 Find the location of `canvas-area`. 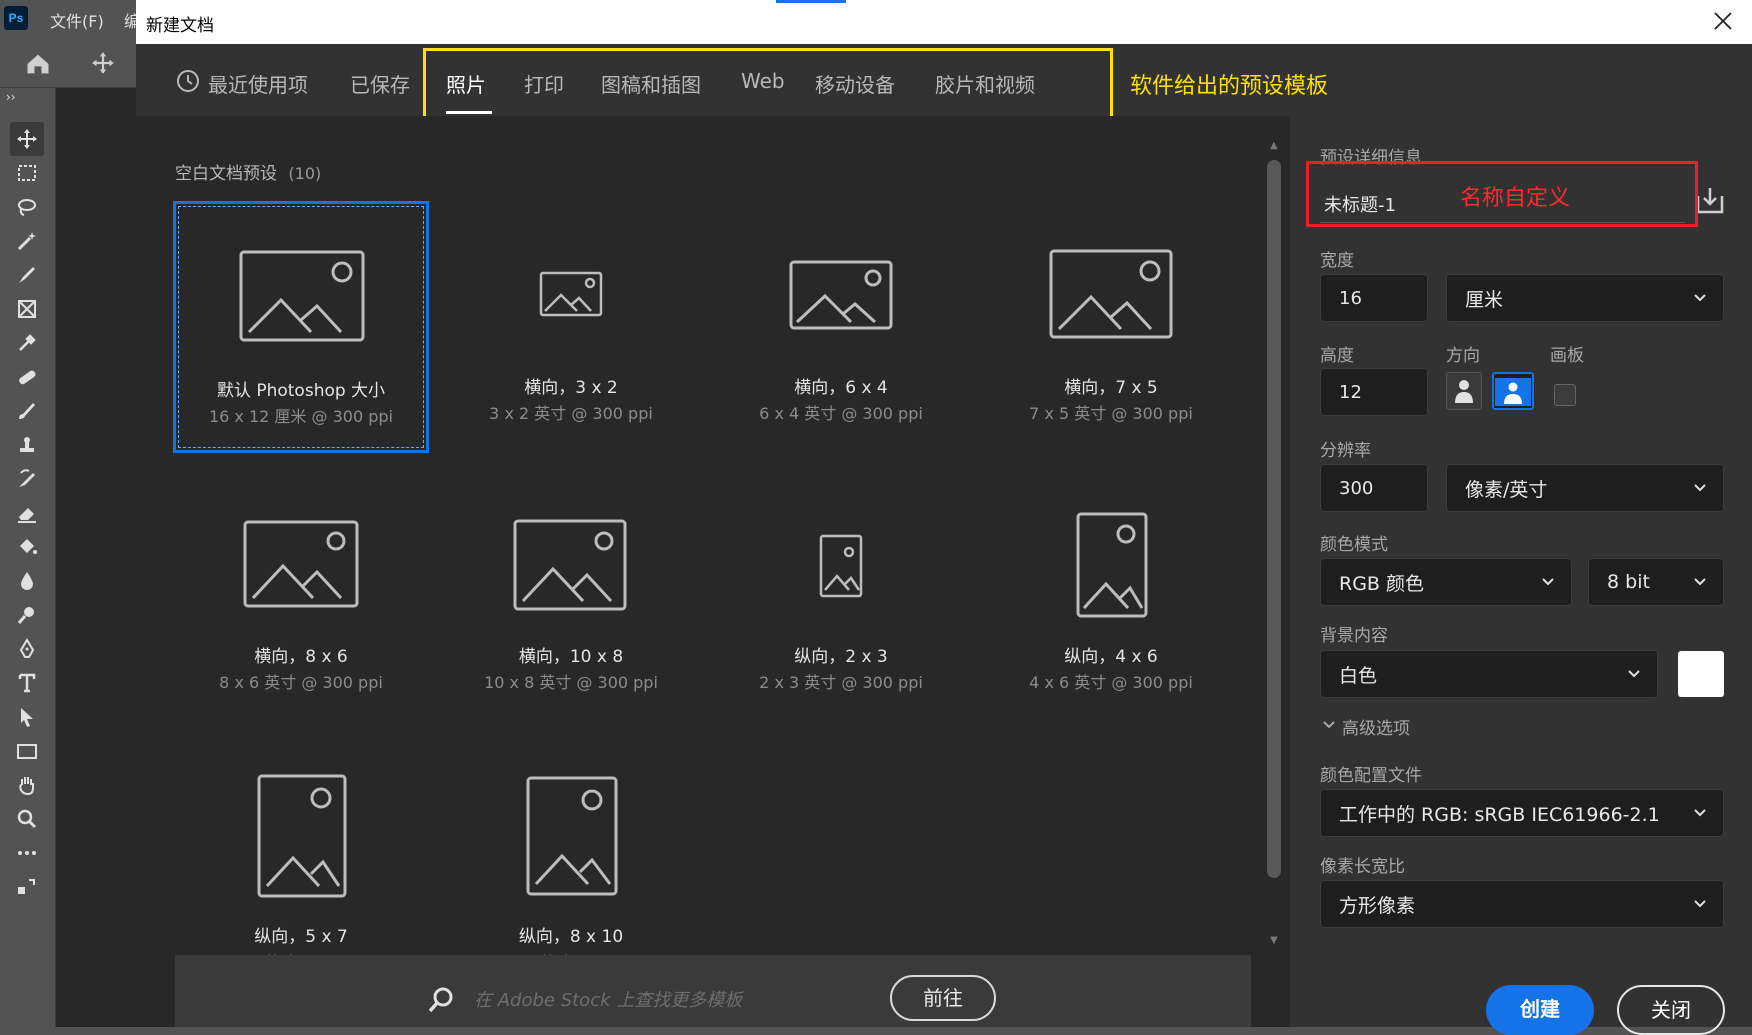

canvas-area is located at coordinates (98, 557).